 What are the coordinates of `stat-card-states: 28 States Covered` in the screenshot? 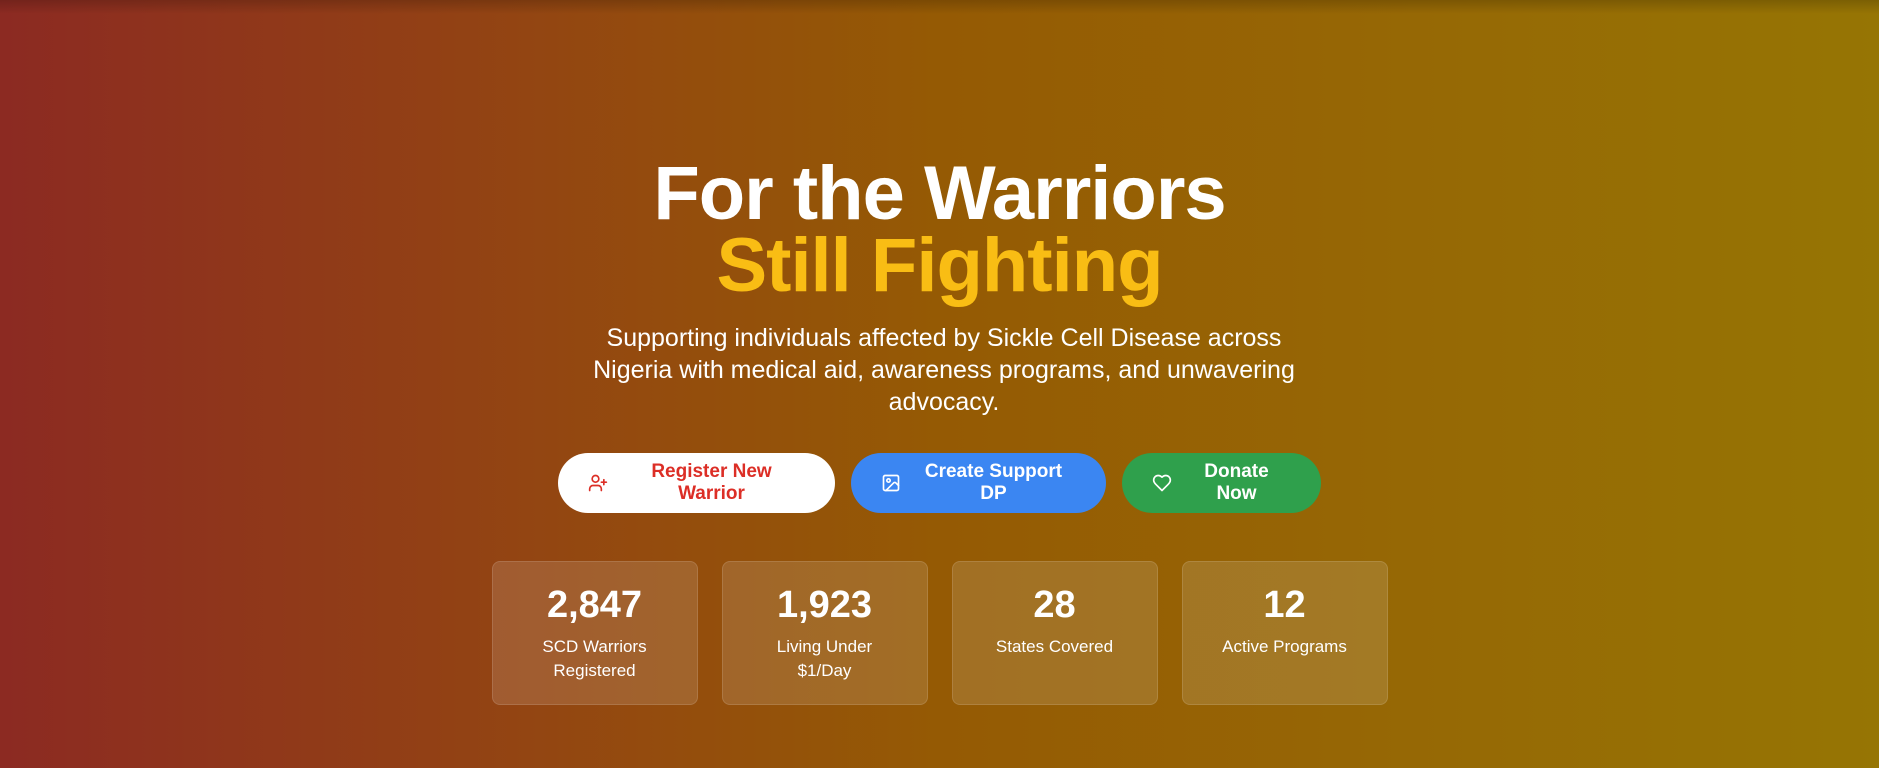 It's located at (1054, 633).